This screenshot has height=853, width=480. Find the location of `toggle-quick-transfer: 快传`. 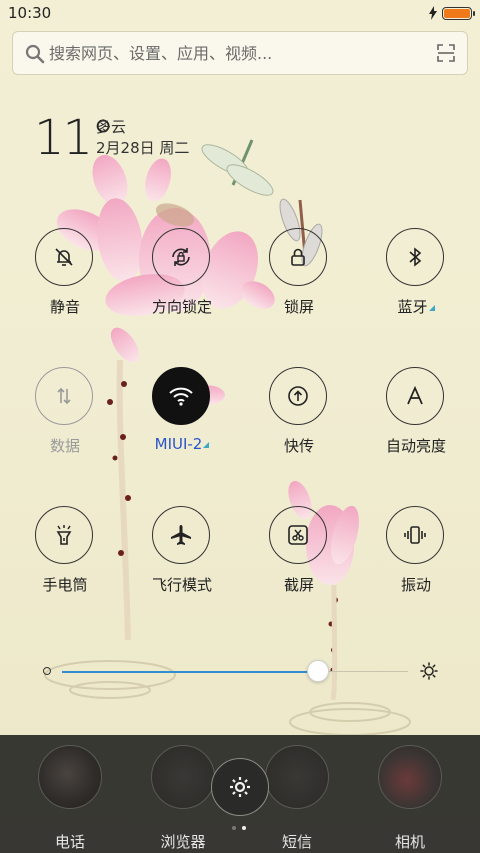

toggle-quick-transfer: 快传 is located at coordinates (299, 412).